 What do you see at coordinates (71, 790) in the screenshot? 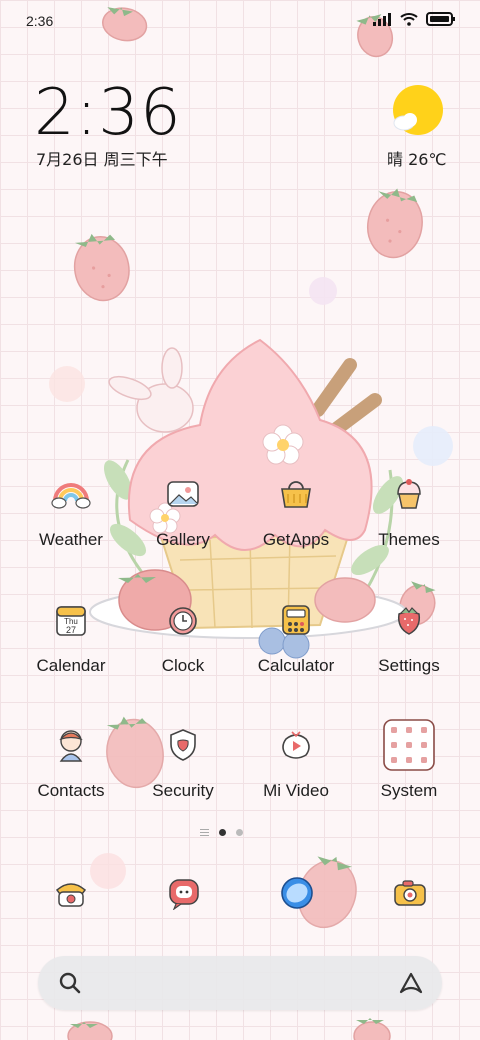
I see `app-label: Contacts` at bounding box center [71, 790].